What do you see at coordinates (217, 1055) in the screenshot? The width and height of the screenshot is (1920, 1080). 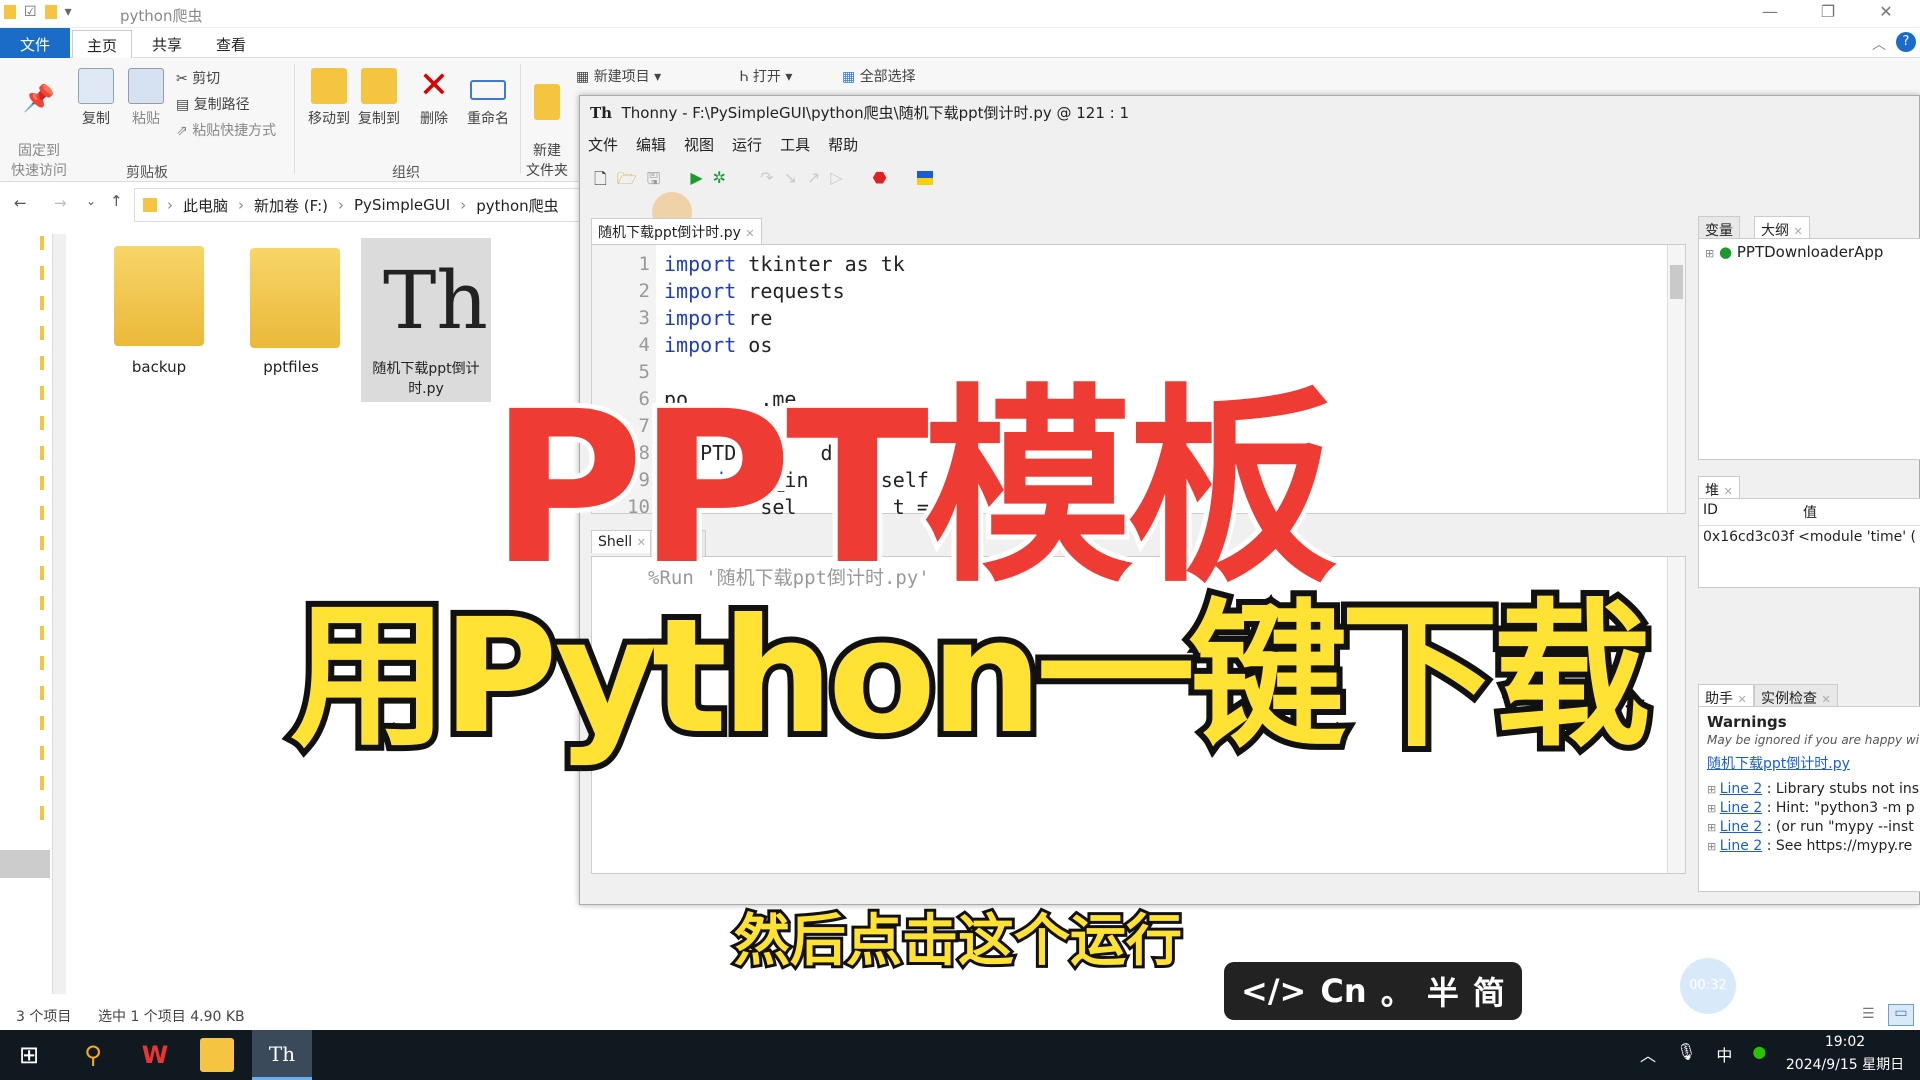 I see `file-explorer-icon` at bounding box center [217, 1055].